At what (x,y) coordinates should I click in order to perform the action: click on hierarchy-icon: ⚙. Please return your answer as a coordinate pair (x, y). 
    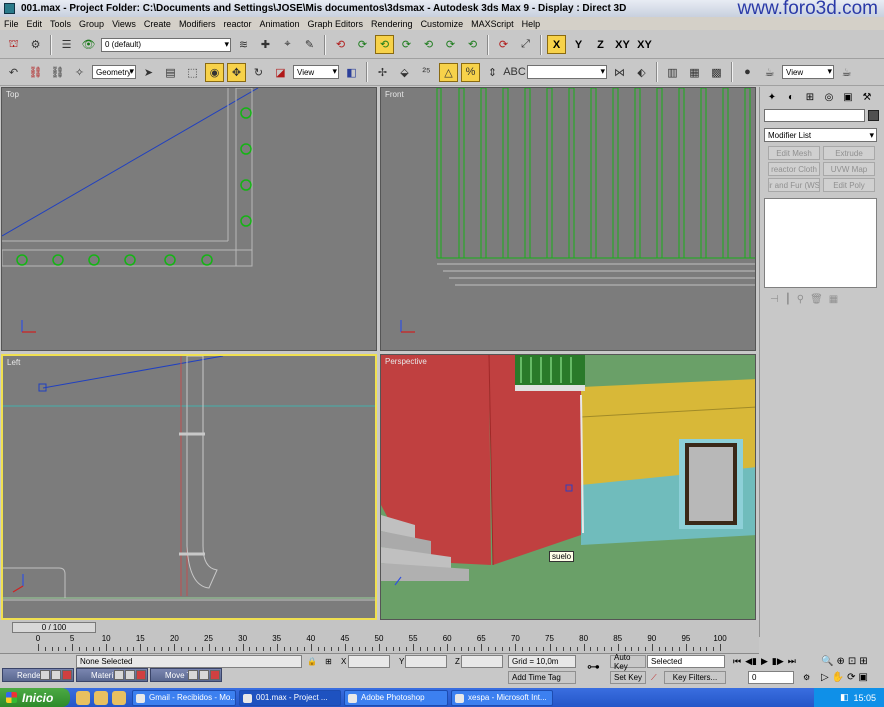
    Looking at the image, I should click on (35, 44).